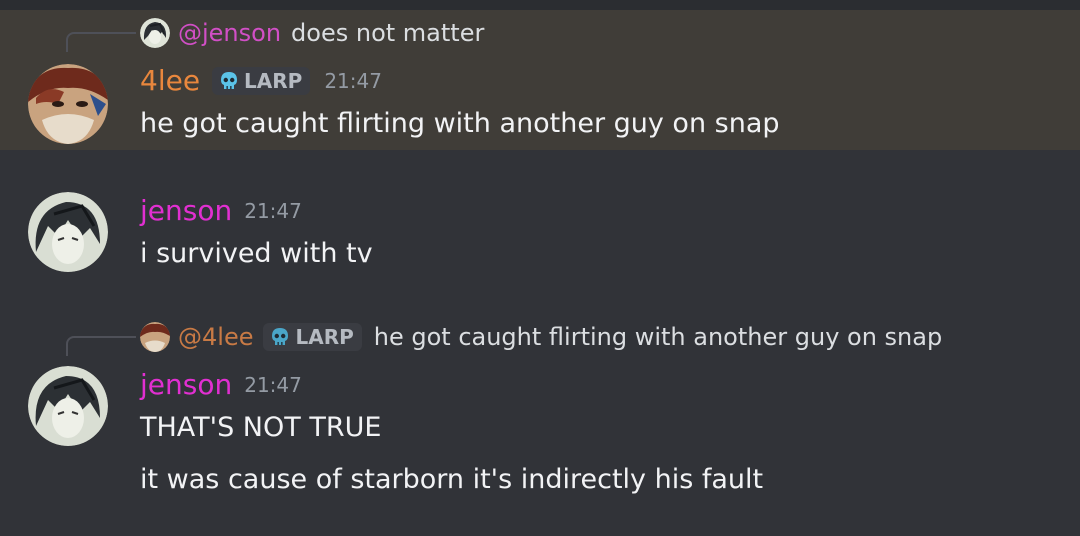 This screenshot has width=1080, height=536. What do you see at coordinates (68, 104) in the screenshot?
I see `avatar-4lee` at bounding box center [68, 104].